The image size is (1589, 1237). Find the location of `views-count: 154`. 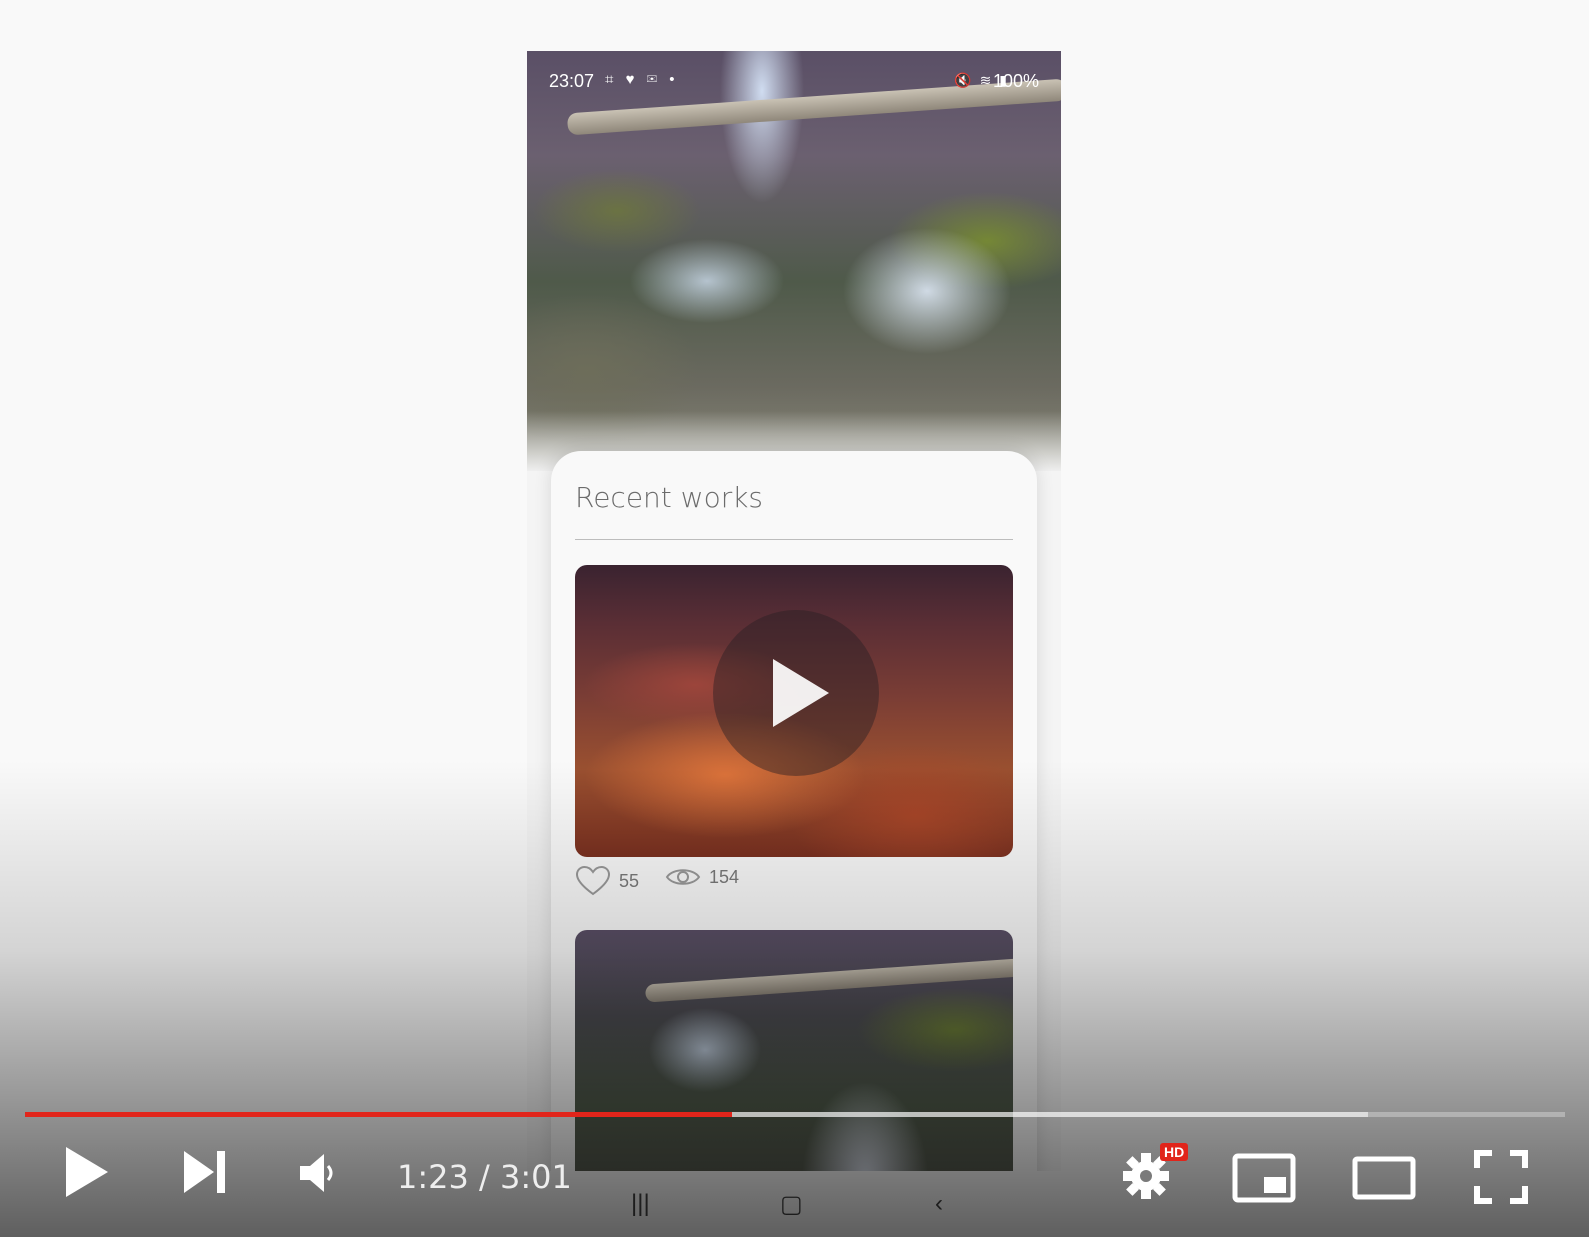

views-count: 154 is located at coordinates (724, 876).